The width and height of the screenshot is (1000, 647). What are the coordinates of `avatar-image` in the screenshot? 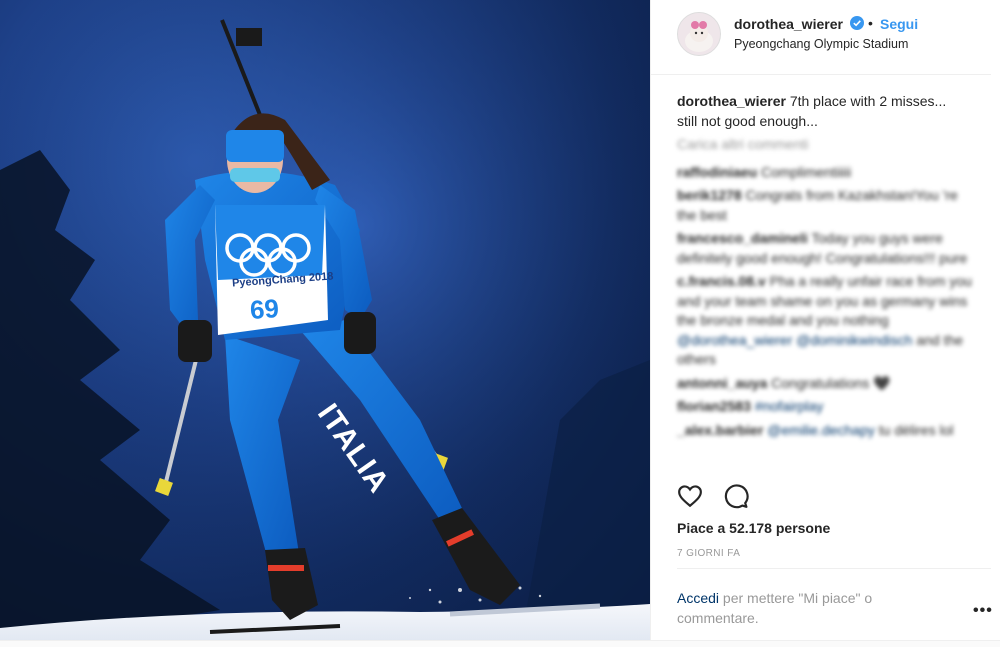 It's located at (699, 34).